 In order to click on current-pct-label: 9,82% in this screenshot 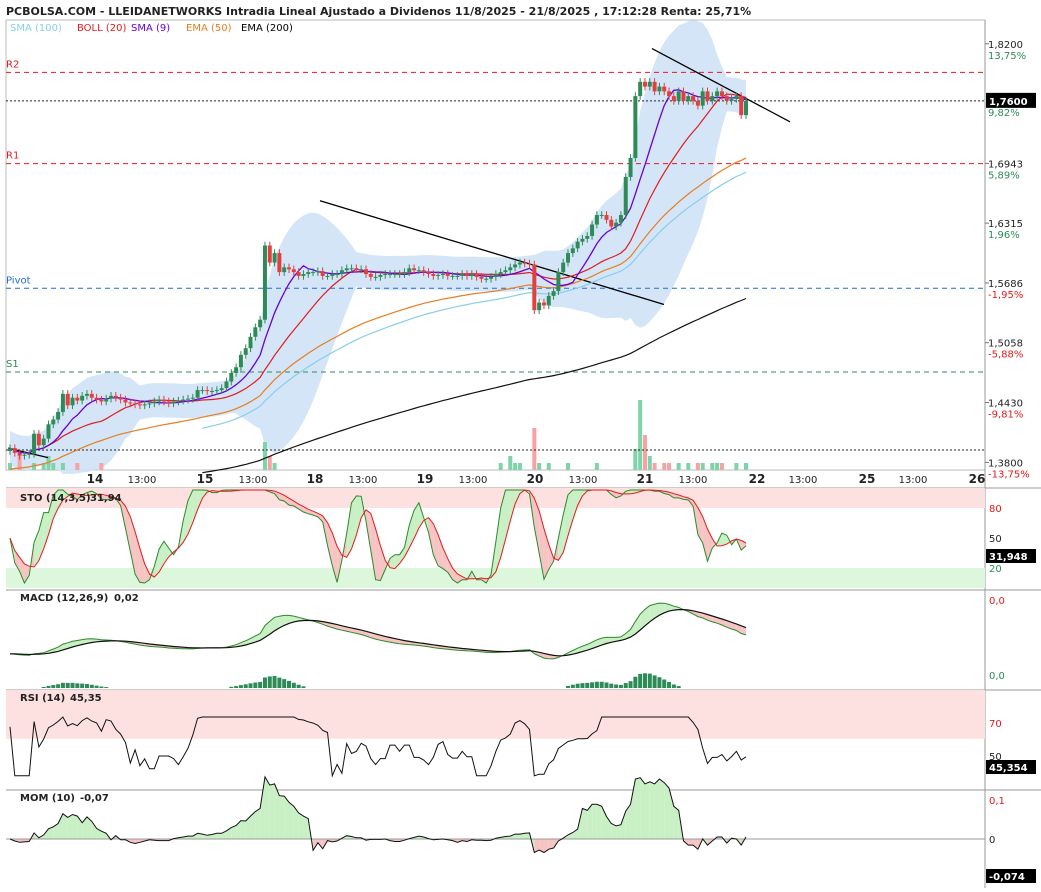, I will do `click(1004, 113)`.